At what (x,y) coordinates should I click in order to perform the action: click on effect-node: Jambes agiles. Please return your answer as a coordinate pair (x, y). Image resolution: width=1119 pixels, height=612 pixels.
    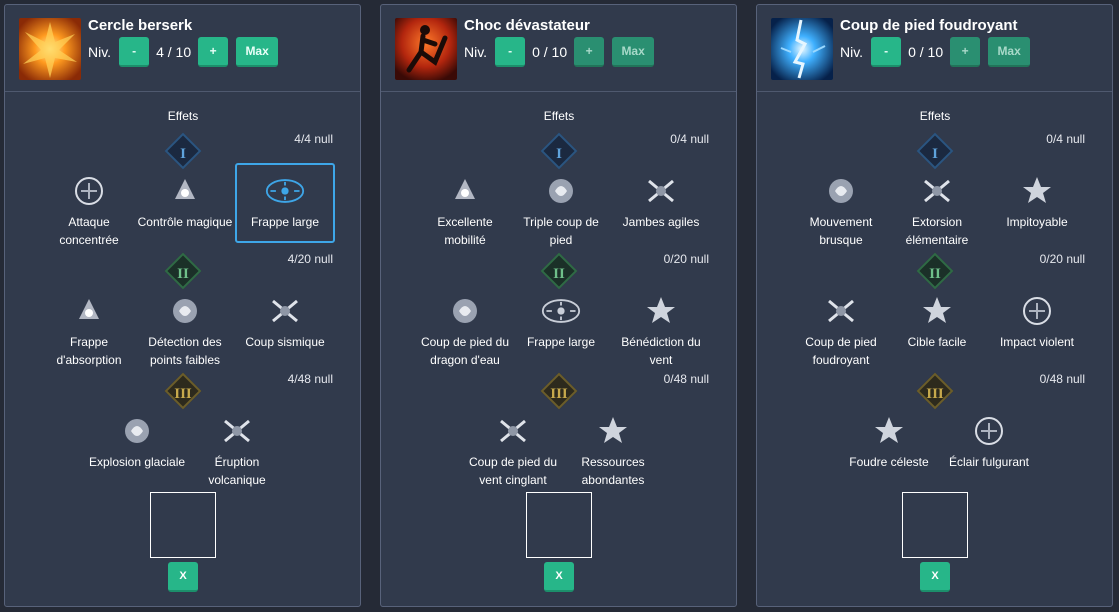
    Looking at the image, I should click on (661, 201).